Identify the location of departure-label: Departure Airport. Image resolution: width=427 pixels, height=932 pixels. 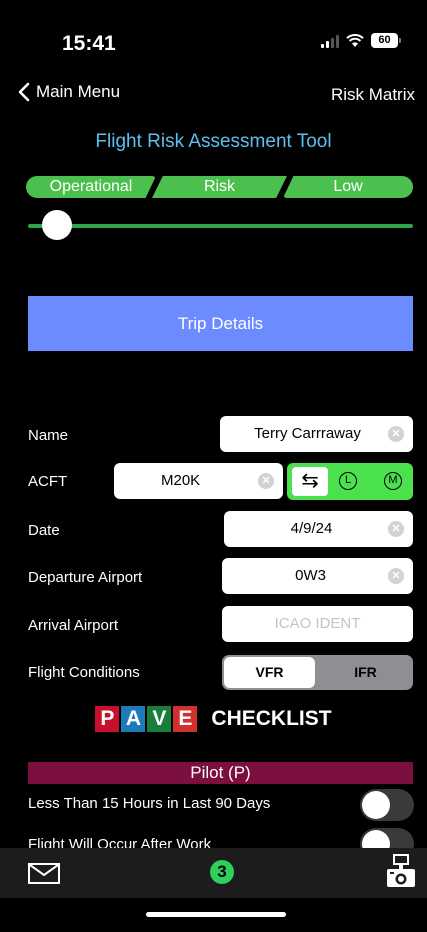
(85, 577).